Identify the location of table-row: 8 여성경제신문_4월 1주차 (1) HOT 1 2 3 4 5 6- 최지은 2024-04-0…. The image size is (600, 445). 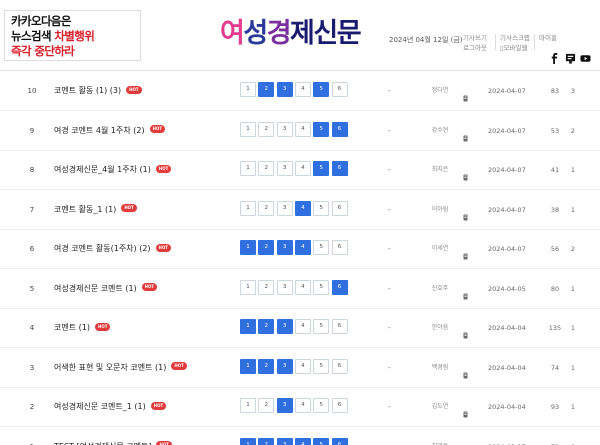
(300, 170).